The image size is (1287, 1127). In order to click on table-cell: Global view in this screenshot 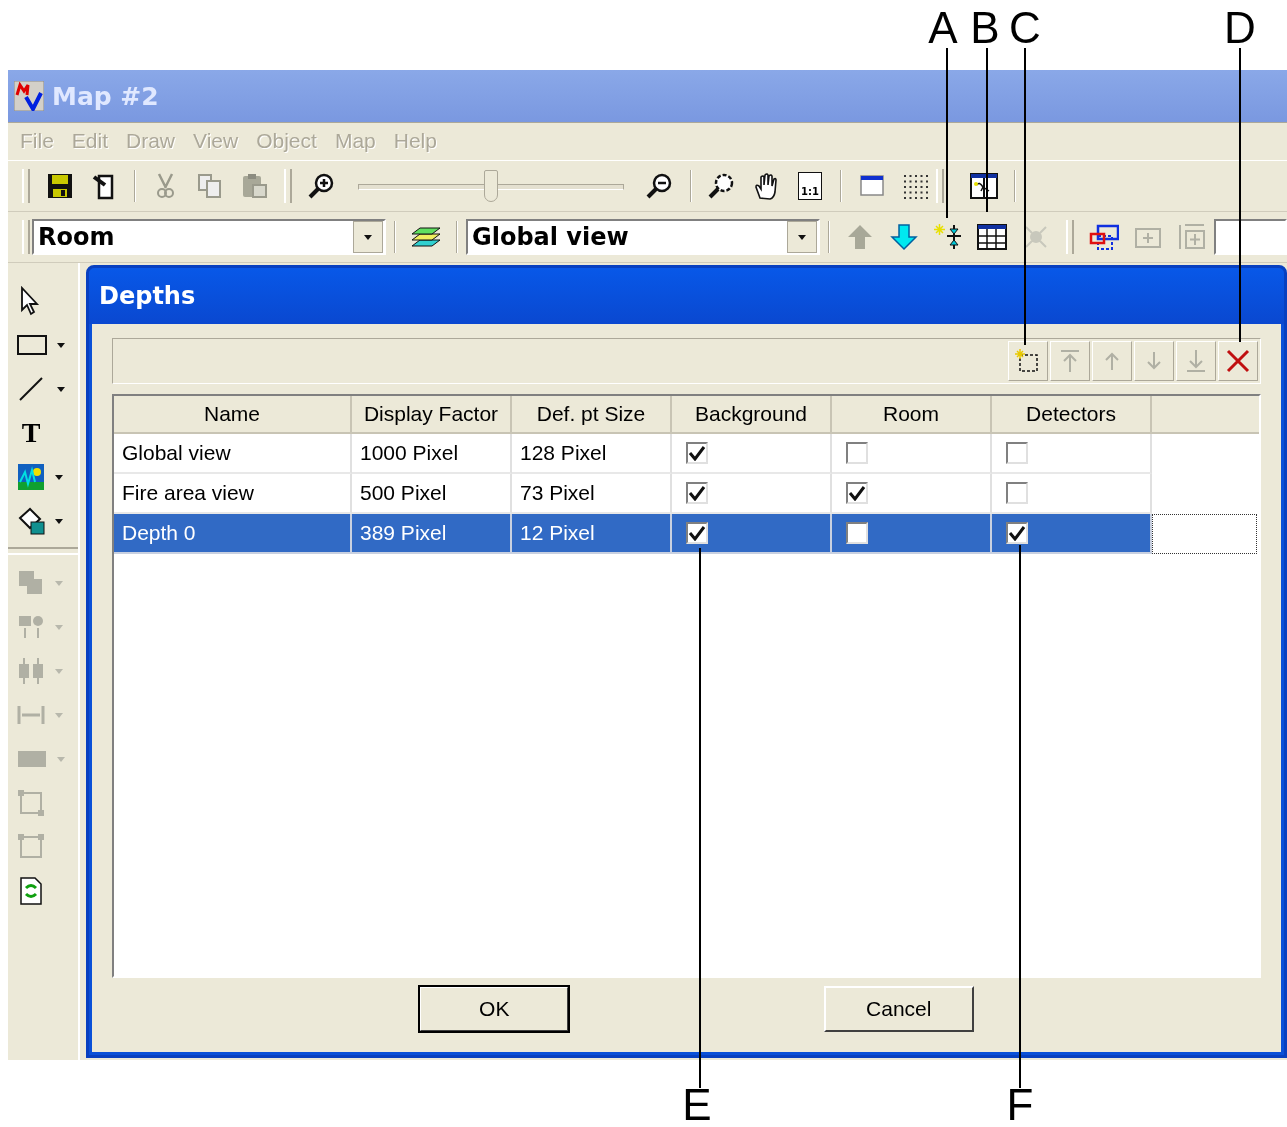, I will do `click(176, 453)`.